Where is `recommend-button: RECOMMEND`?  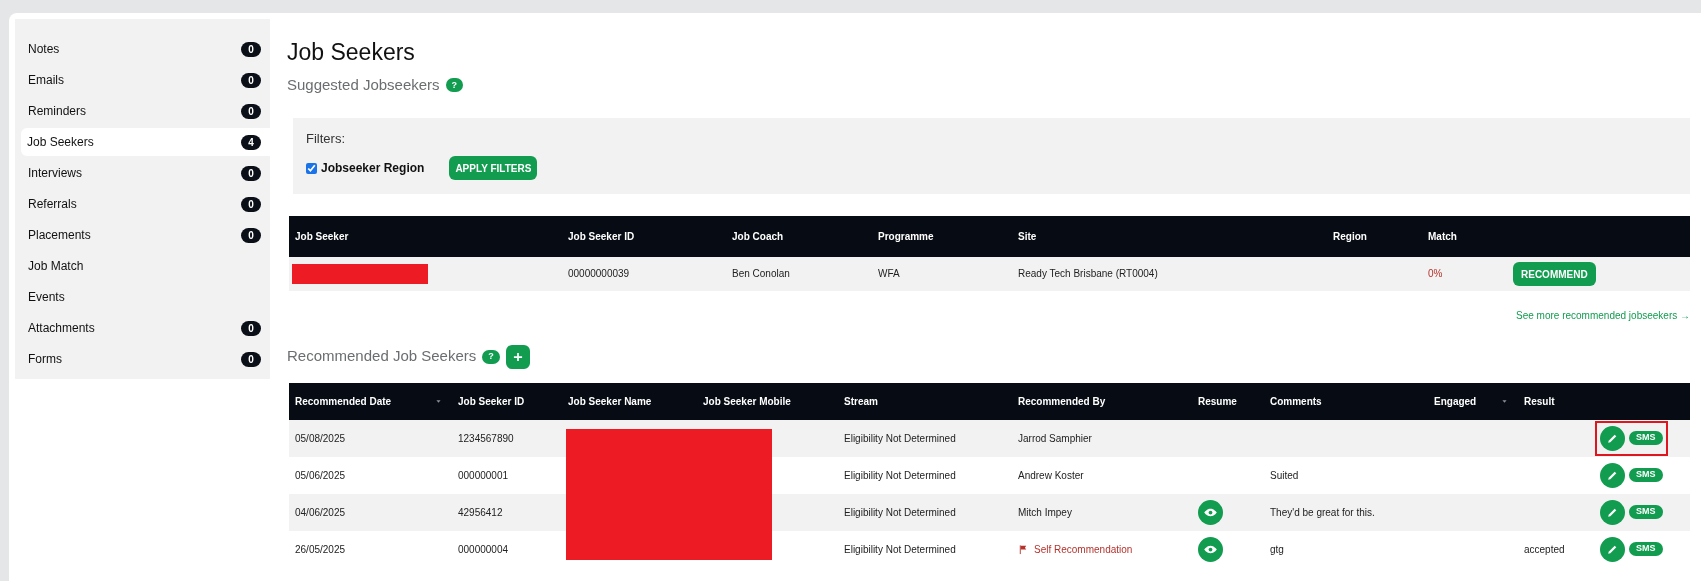 recommend-button: RECOMMEND is located at coordinates (1554, 274).